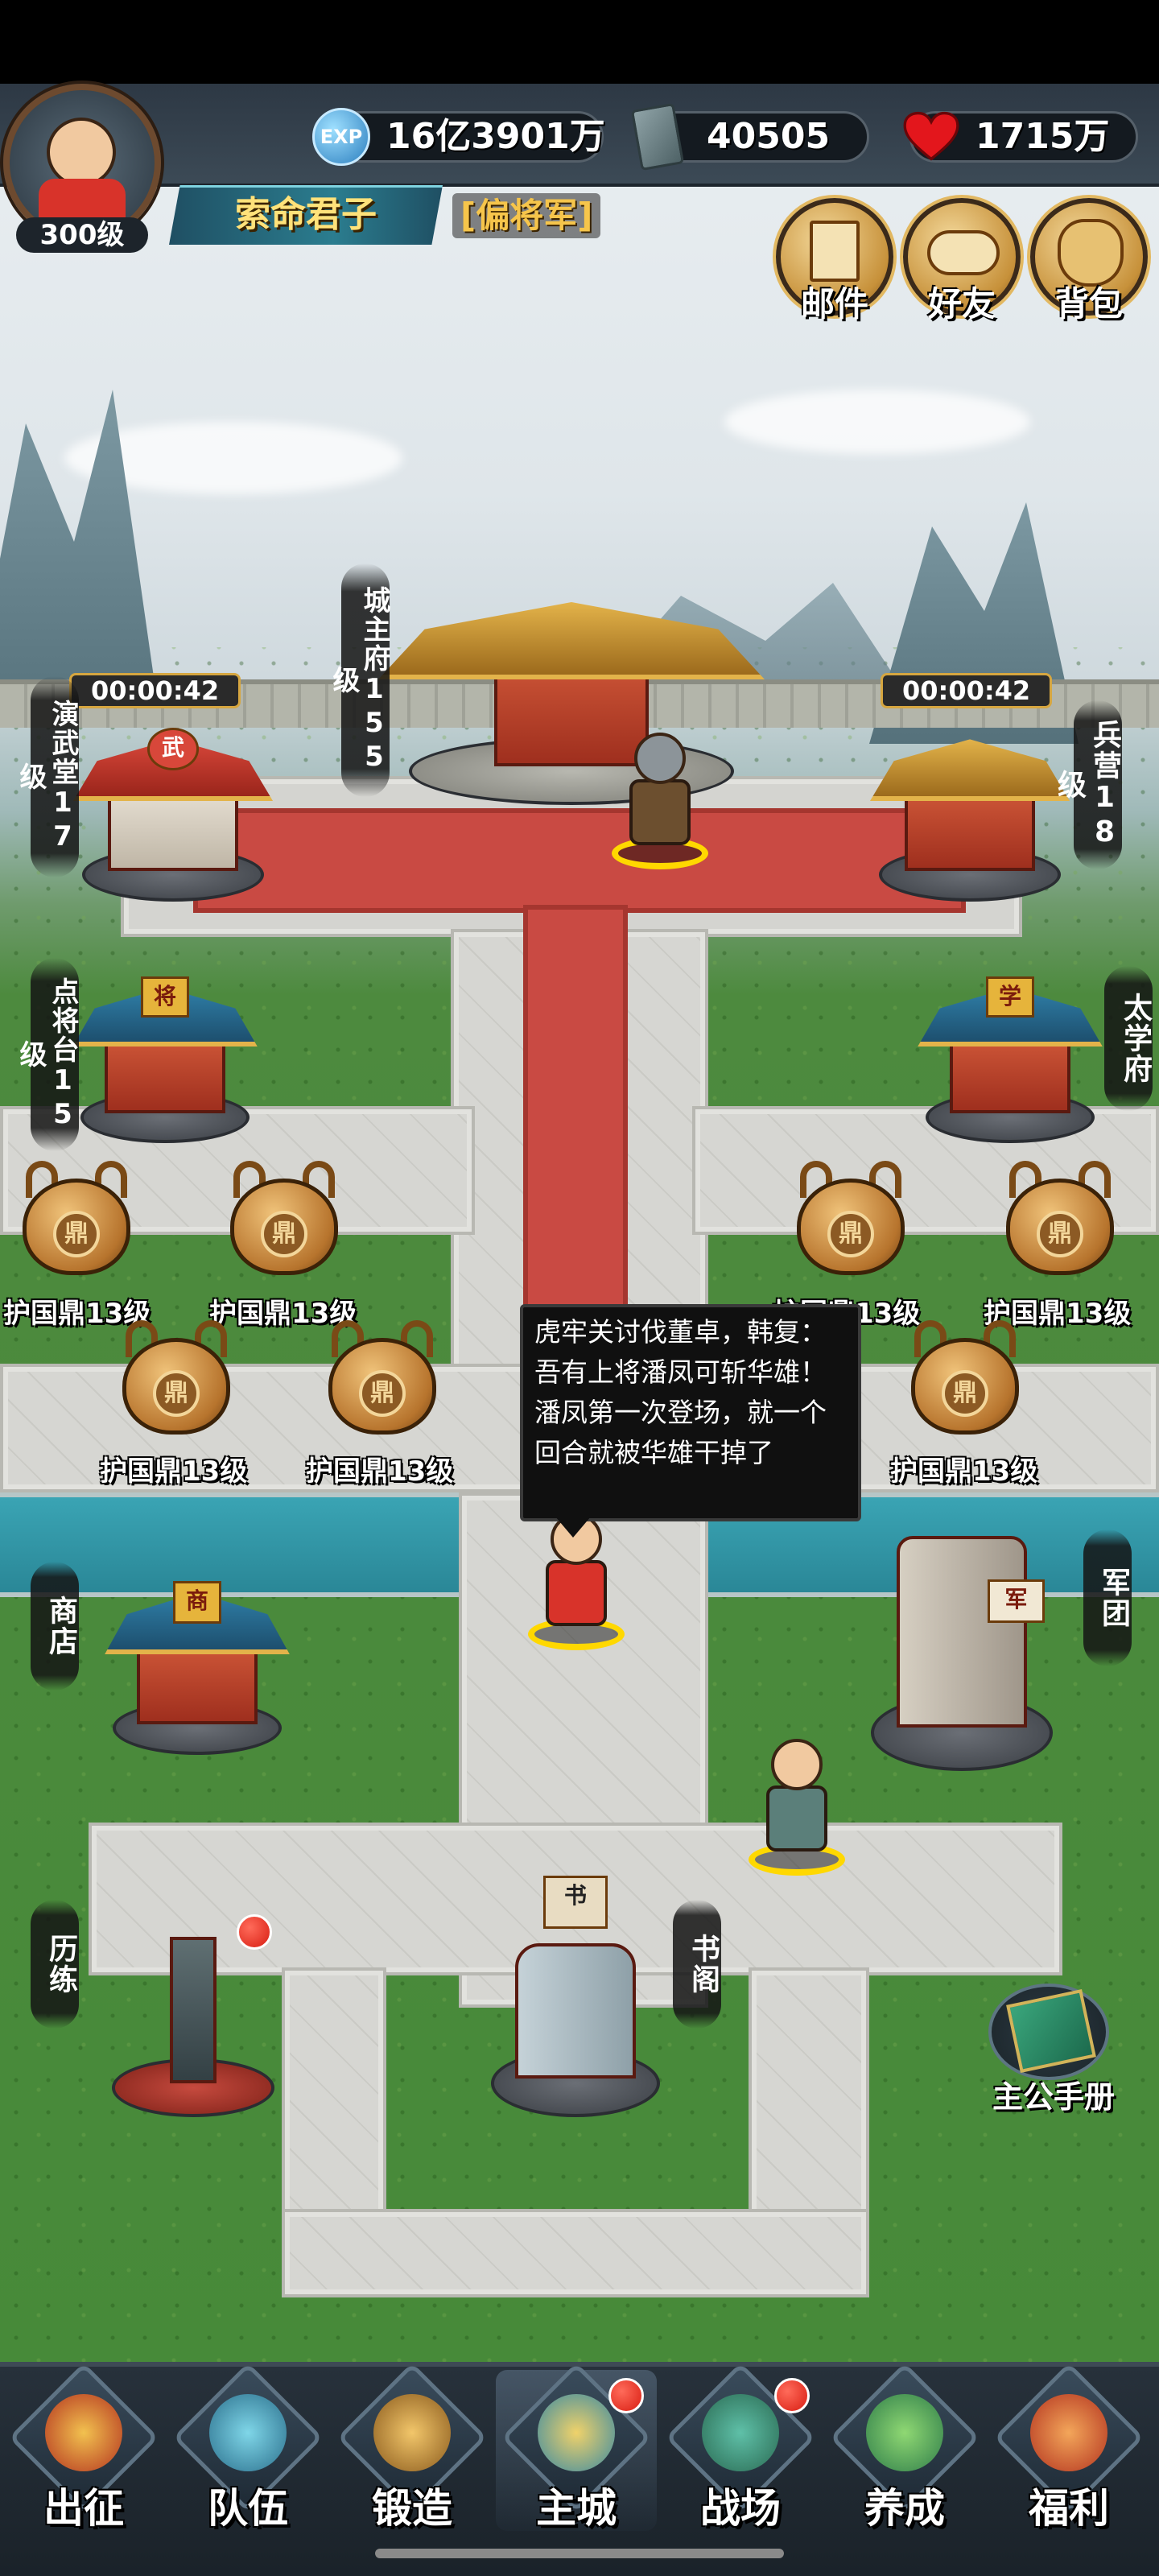 The width and height of the screenshot is (1159, 2576). Describe the element at coordinates (83, 2432) in the screenshot. I see `crossed-swords-icon` at that location.